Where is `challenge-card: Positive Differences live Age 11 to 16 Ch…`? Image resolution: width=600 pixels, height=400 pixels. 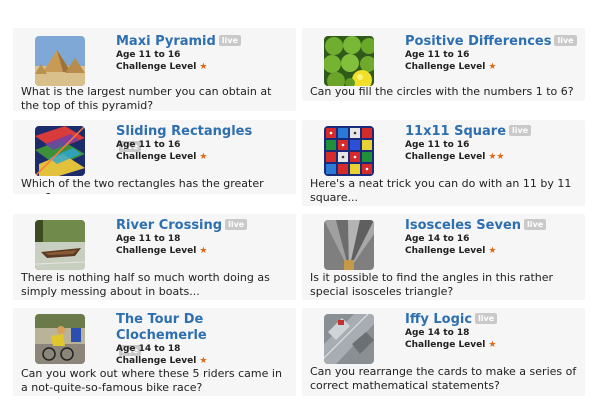
challenge-card: Positive Differences live Age 11 to 16 Ch… is located at coordinates (443, 64).